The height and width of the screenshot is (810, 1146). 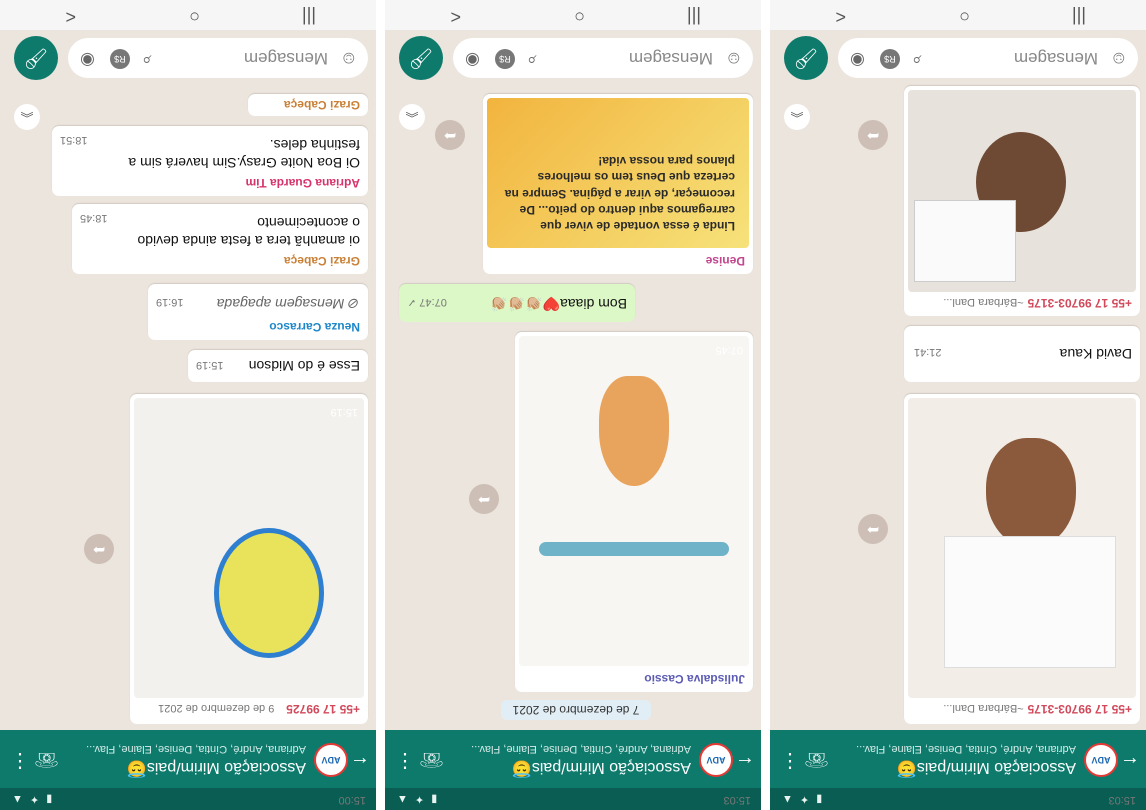 I want to click on message-text: Esse é do Midson, so click(x=304, y=366).